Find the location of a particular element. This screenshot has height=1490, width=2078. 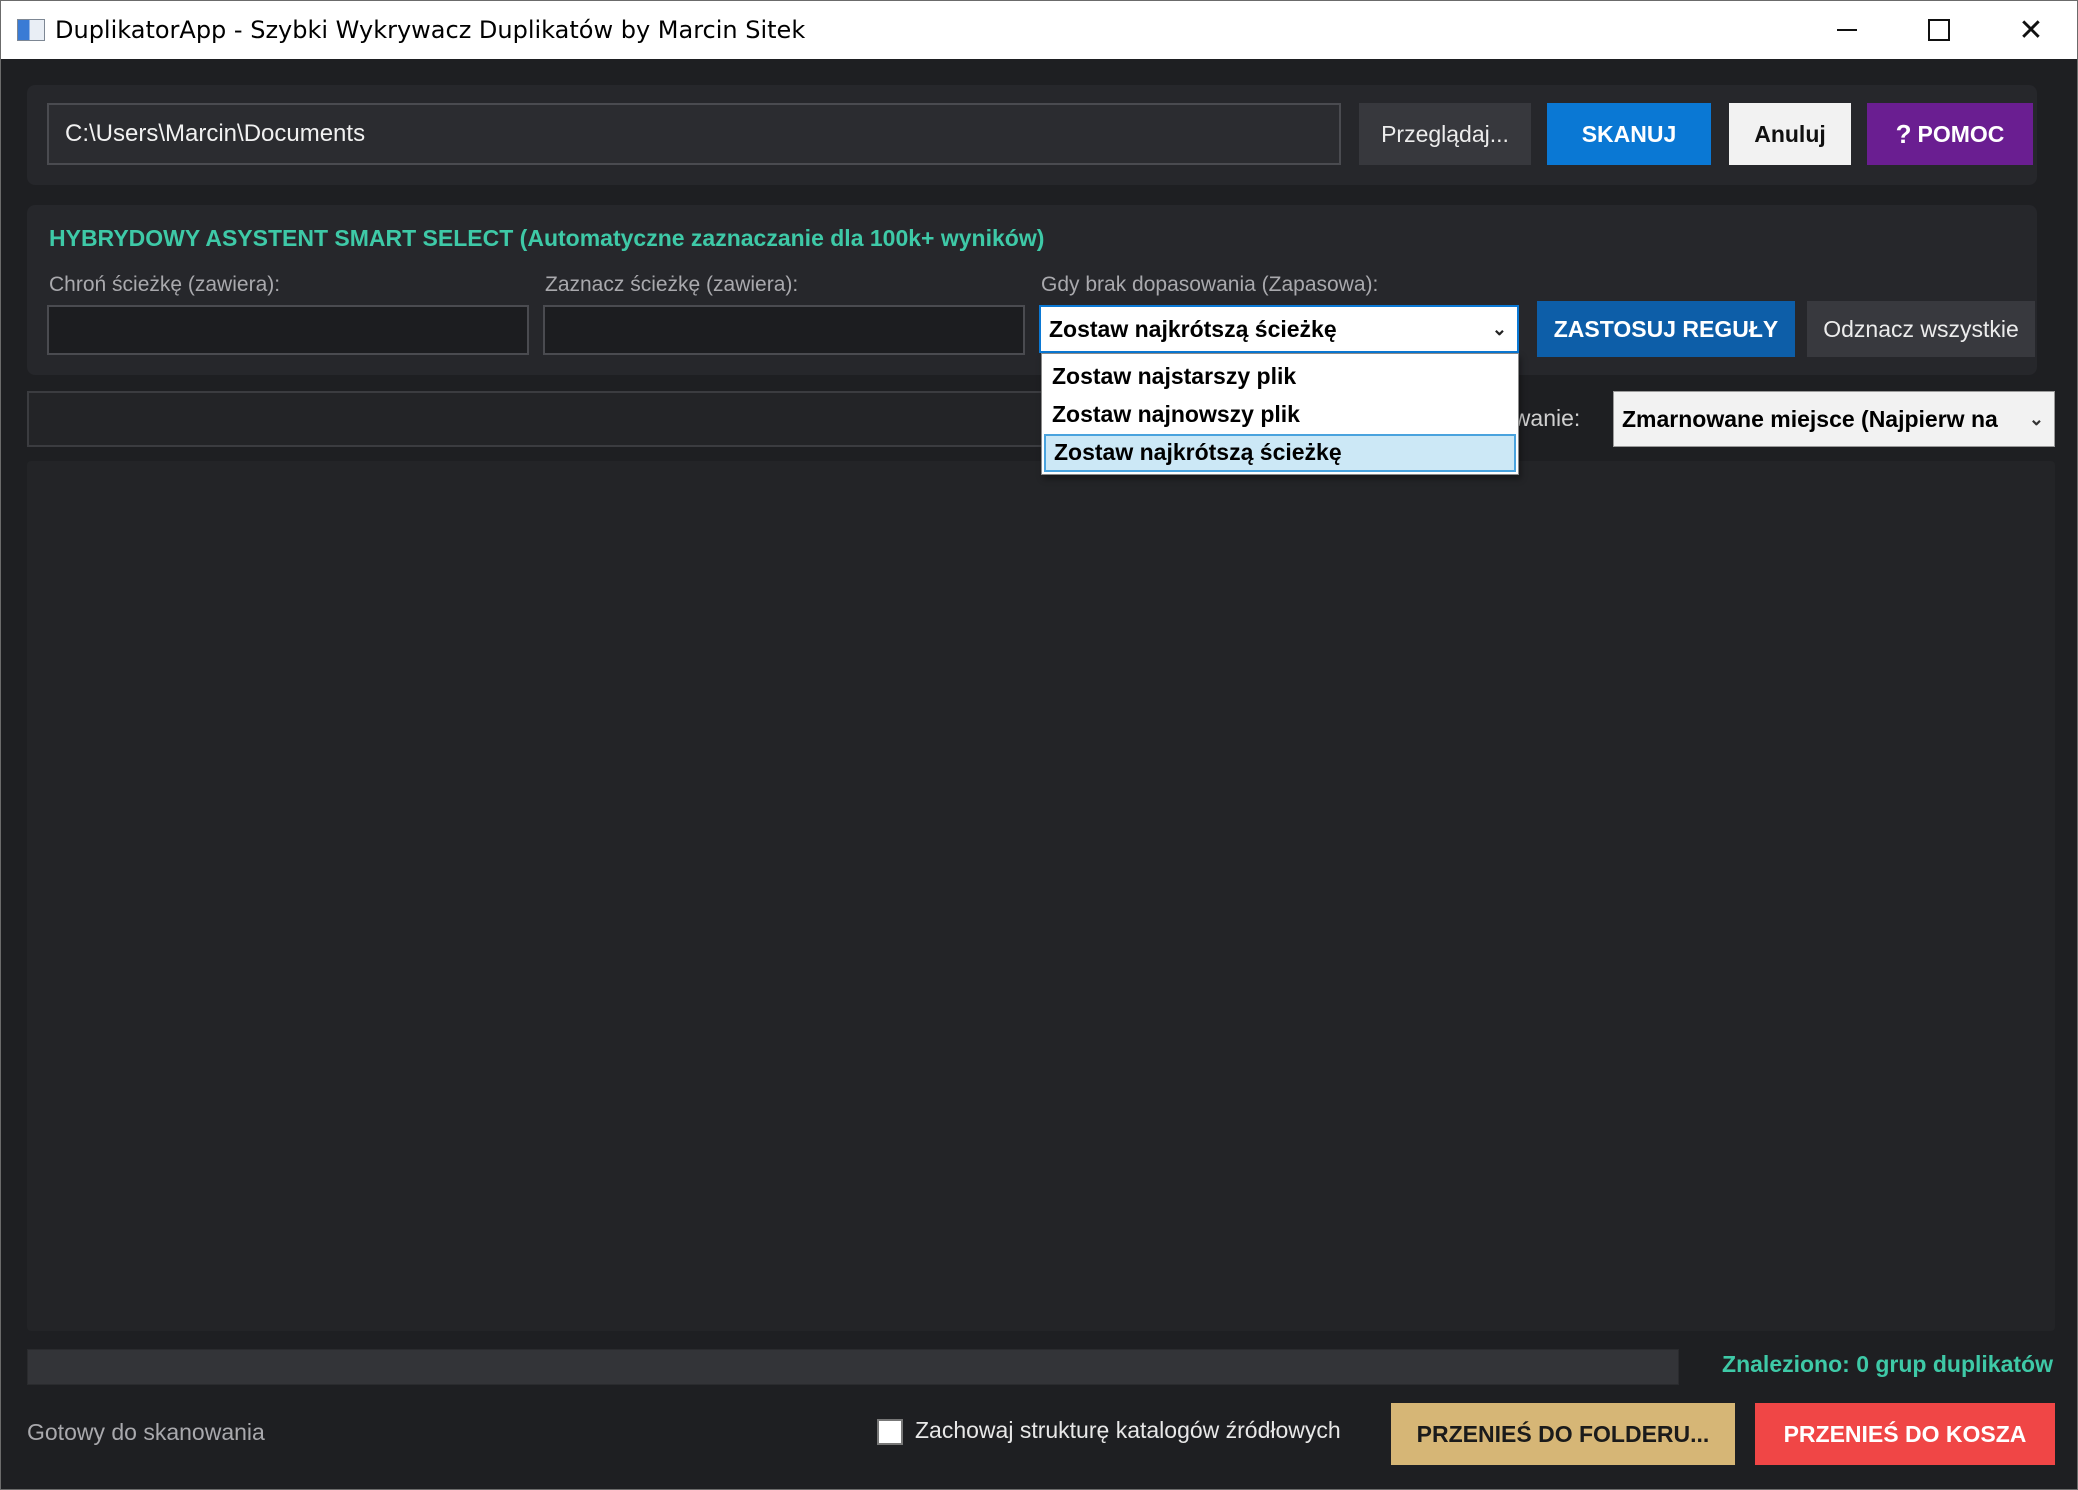

fallback-selected-value: Zostaw najkrótszą ścieżkę is located at coordinates (1193, 329).